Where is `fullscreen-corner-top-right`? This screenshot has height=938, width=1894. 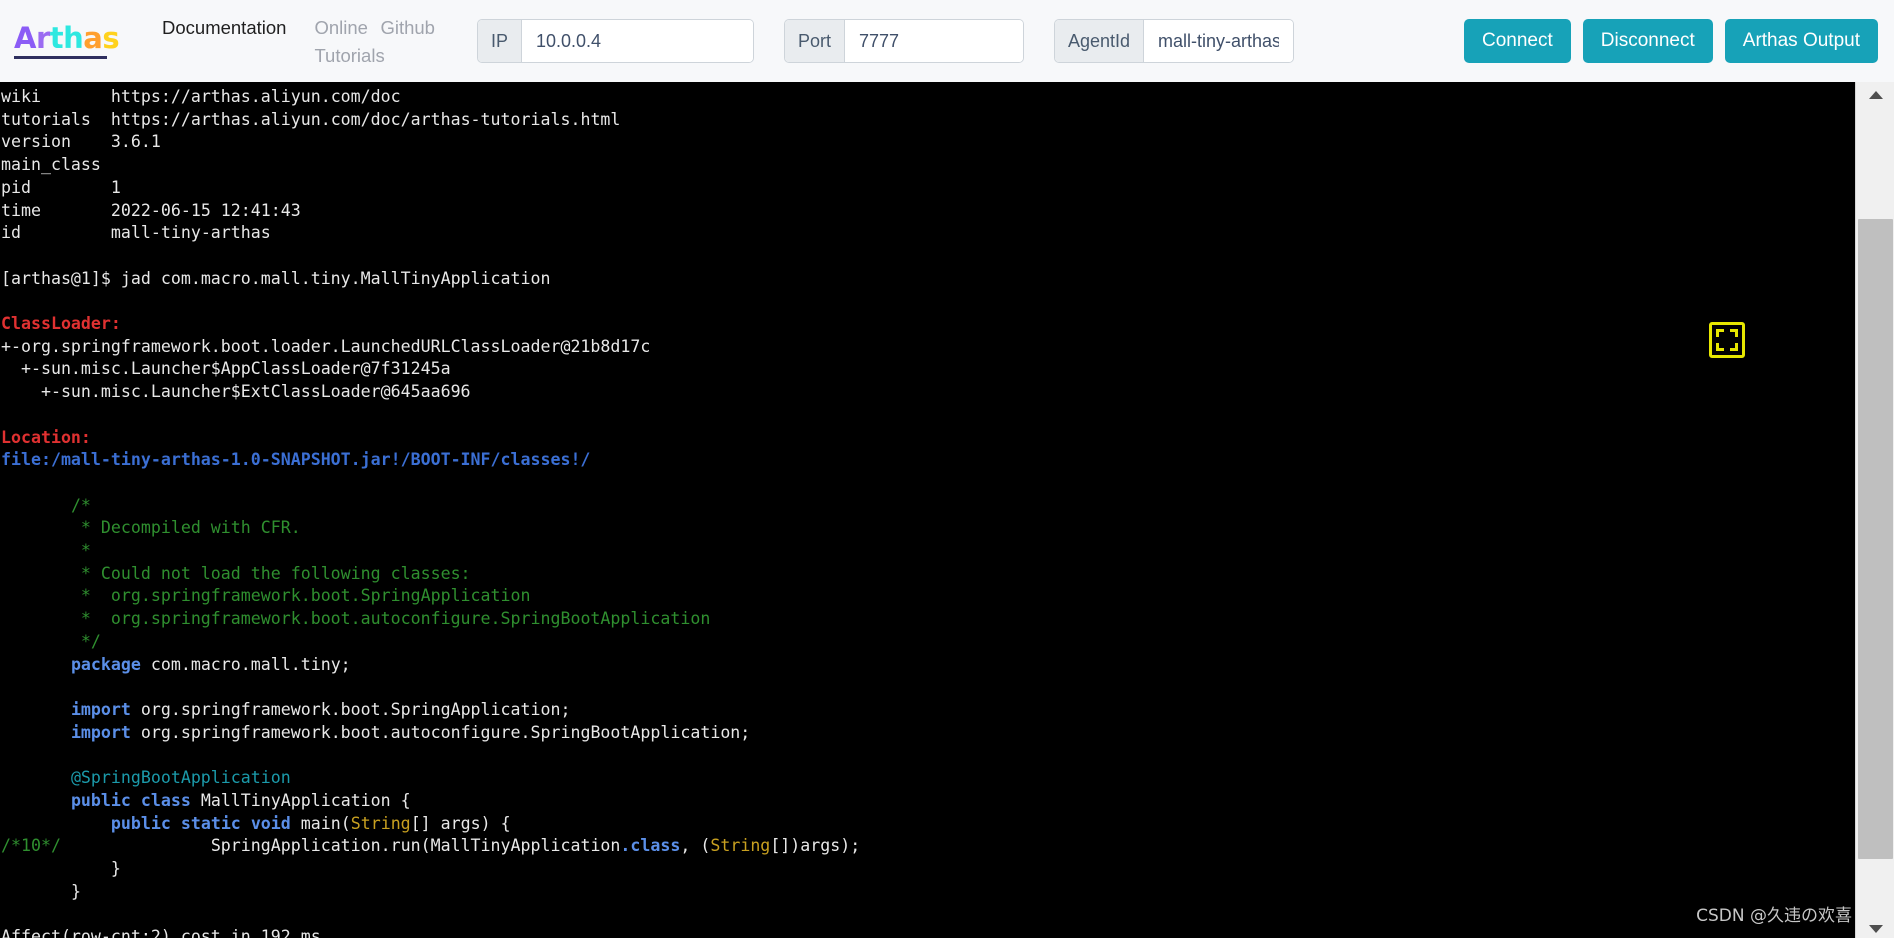
fullscreen-corner-top-right is located at coordinates (1734, 333).